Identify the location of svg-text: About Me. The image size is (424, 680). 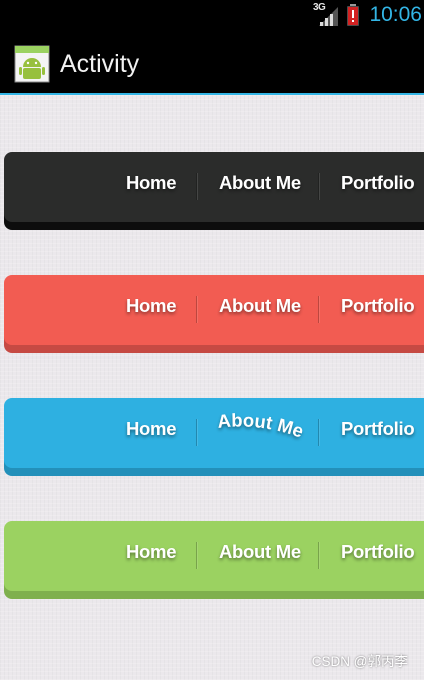
(261, 425).